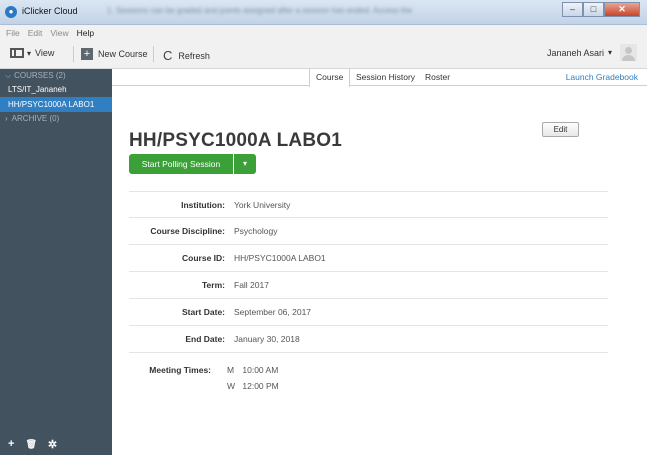 Image resolution: width=647 pixels, height=455 pixels. What do you see at coordinates (35, 33) in the screenshot?
I see `menu-edit: Edit` at bounding box center [35, 33].